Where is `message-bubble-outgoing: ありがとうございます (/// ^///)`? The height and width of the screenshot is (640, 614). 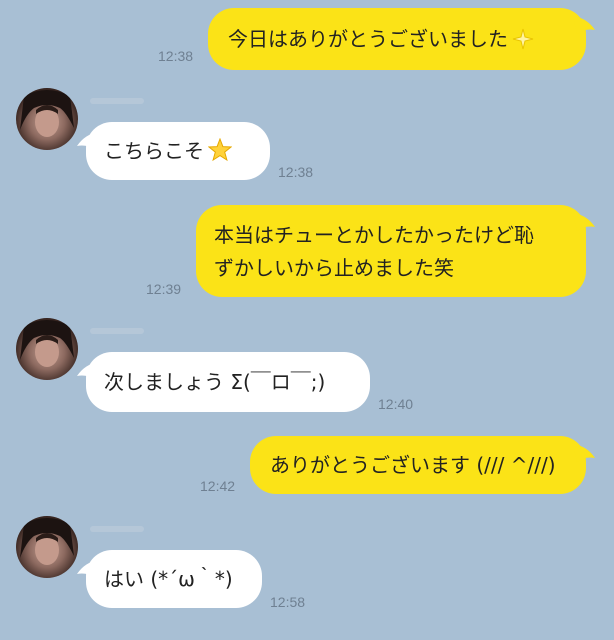
message-bubble-outgoing: ありがとうございます (/// ^///) is located at coordinates (422, 465).